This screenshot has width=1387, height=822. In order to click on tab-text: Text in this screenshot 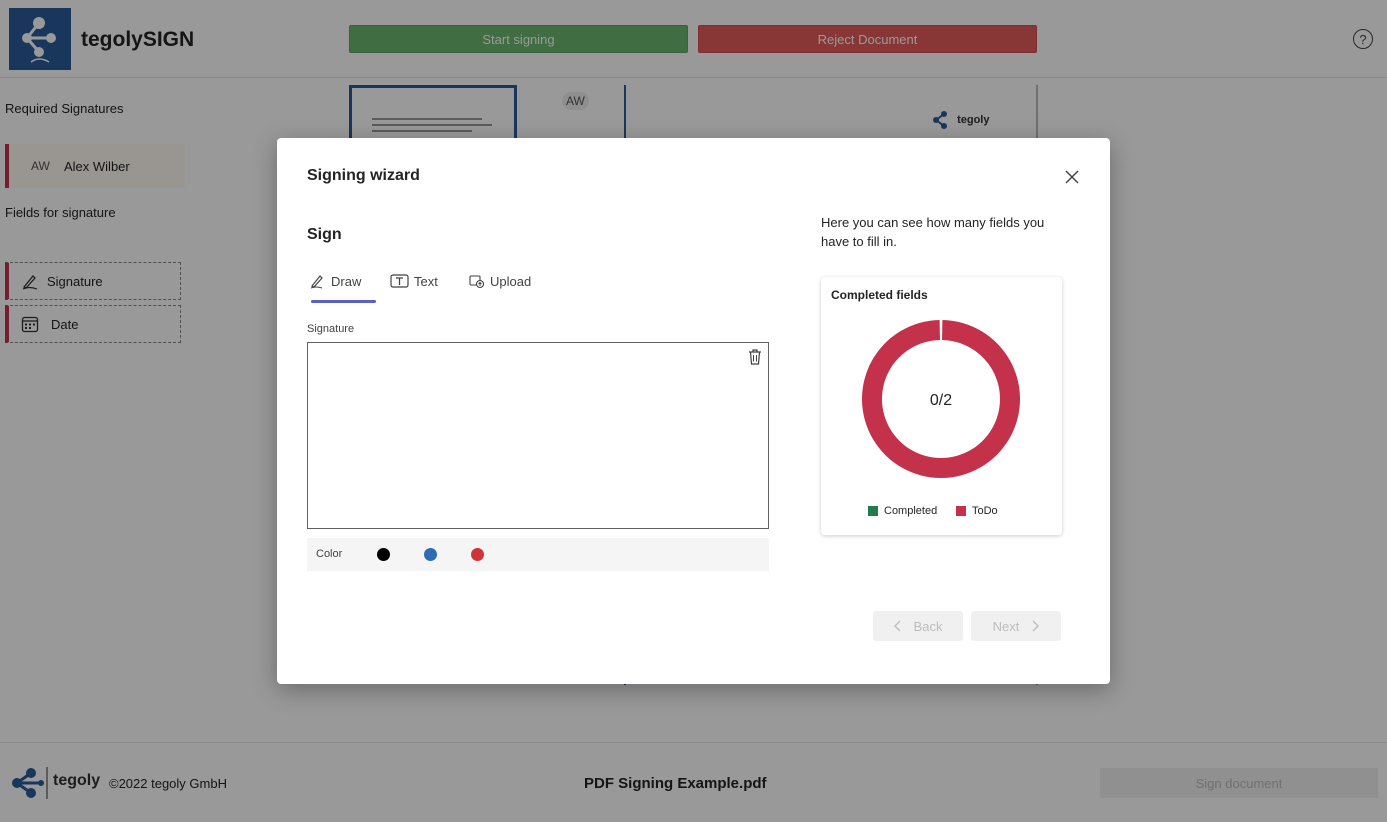, I will do `click(414, 281)`.